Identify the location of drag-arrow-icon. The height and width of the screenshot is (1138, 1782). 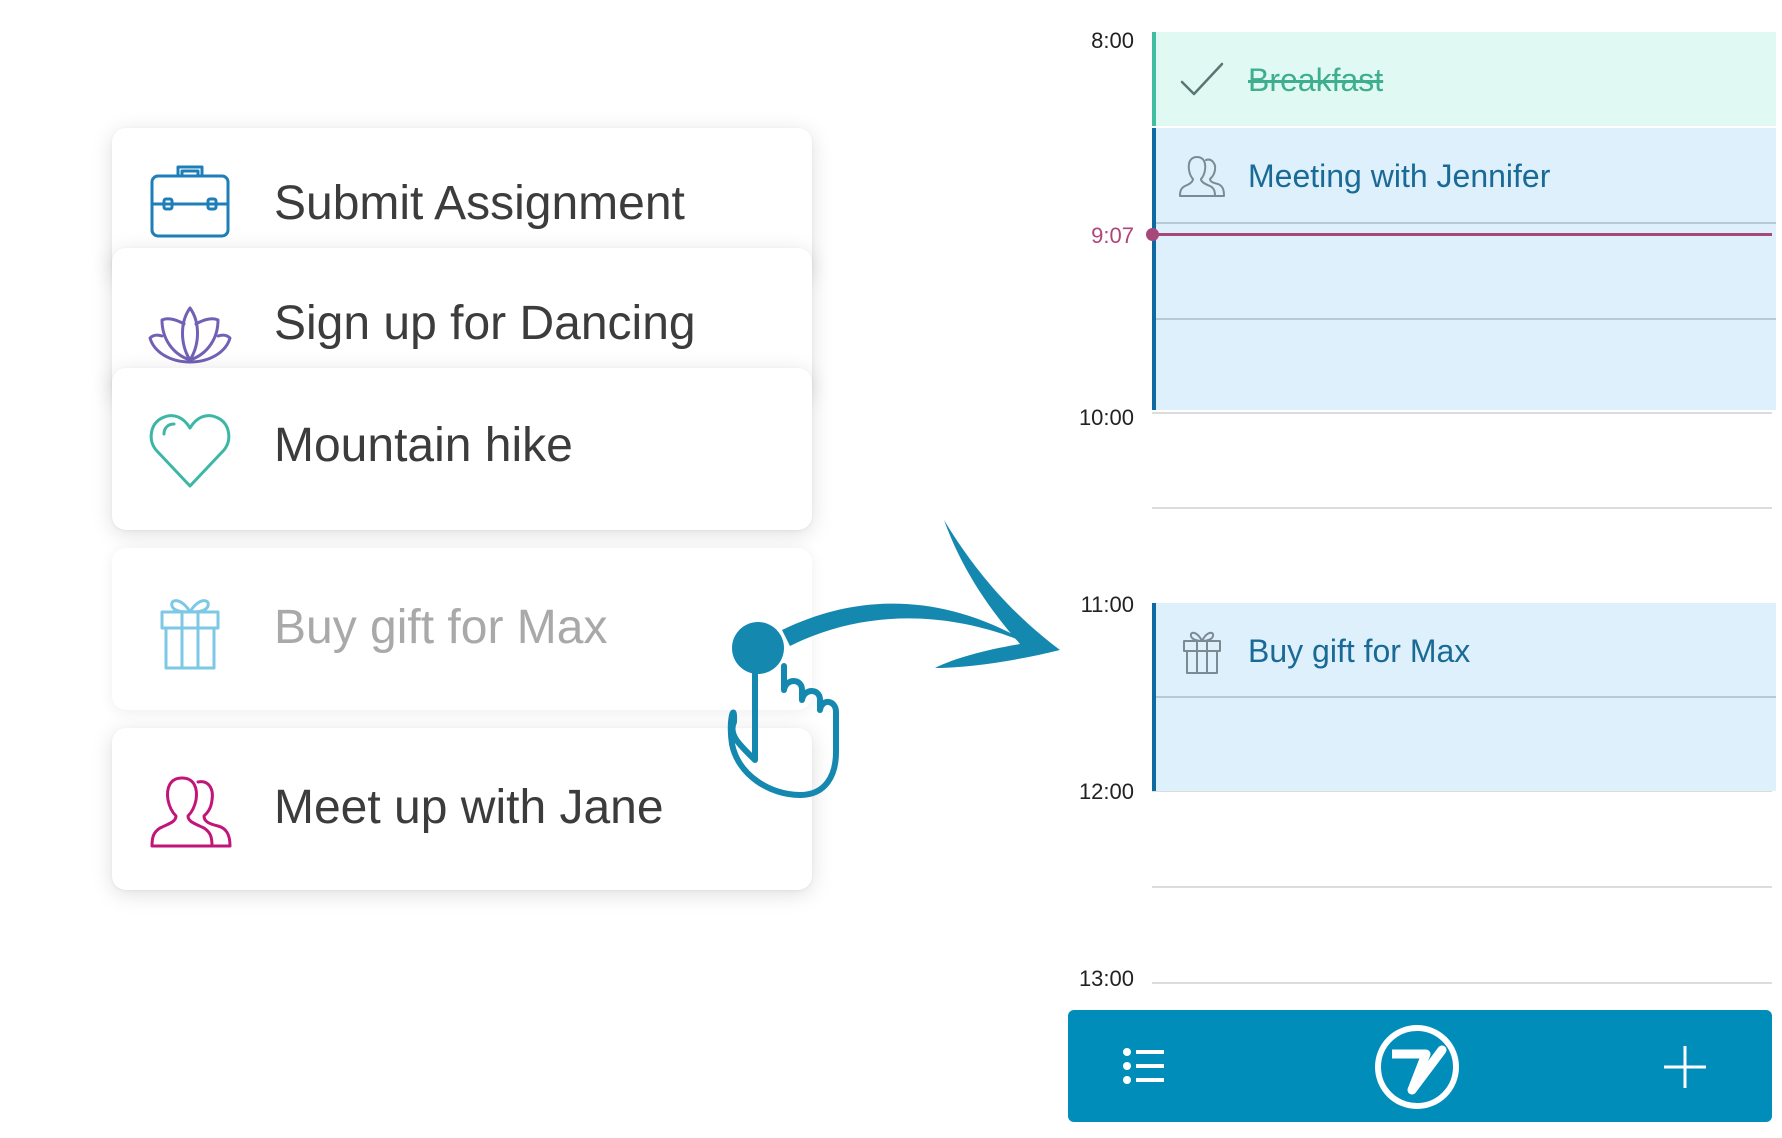
(921, 594).